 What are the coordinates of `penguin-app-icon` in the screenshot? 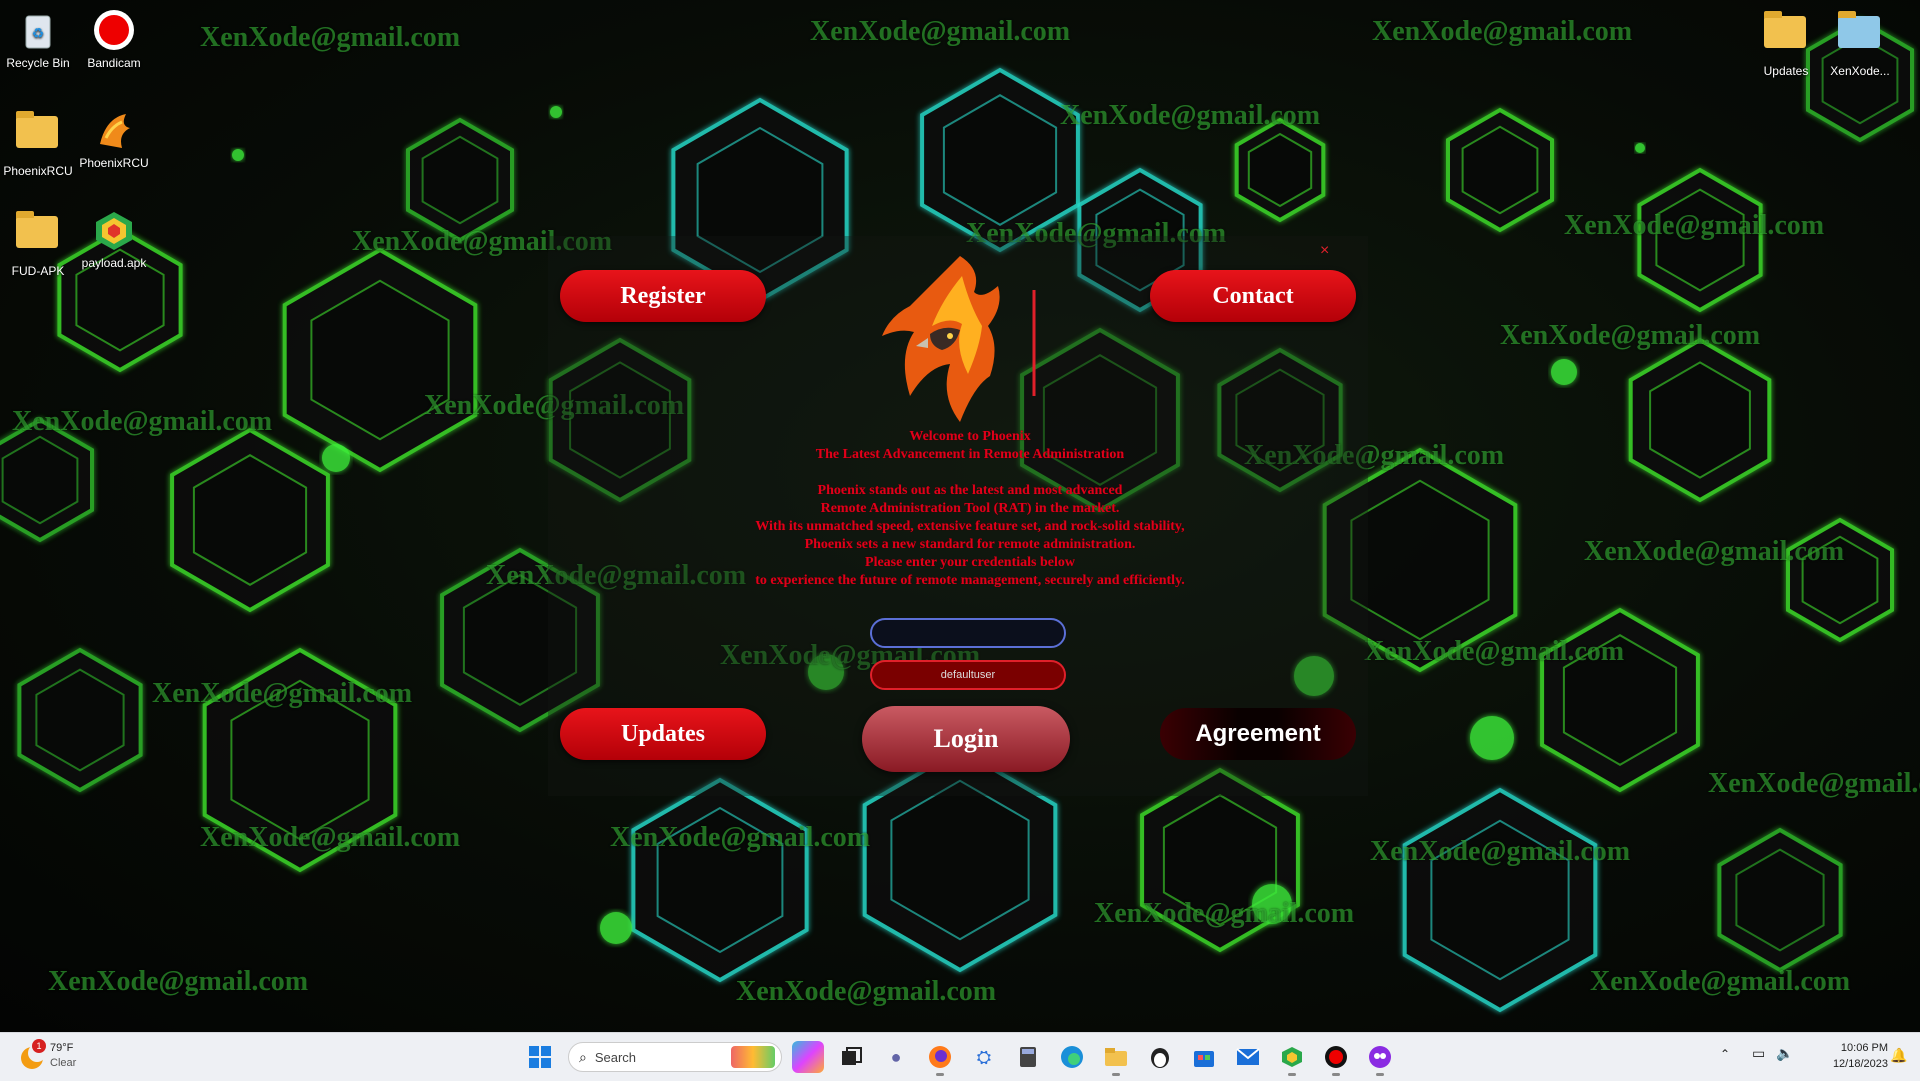 It's located at (1160, 1057).